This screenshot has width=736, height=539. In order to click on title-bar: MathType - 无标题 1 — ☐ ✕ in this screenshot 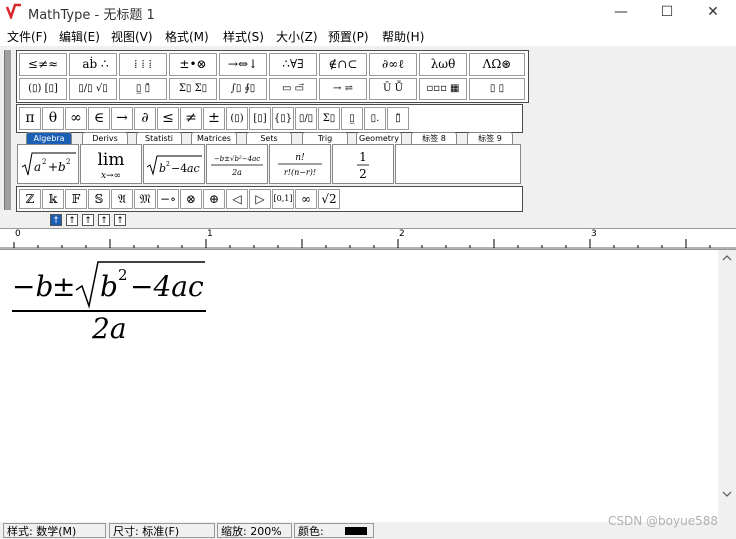, I will do `click(368, 12)`.